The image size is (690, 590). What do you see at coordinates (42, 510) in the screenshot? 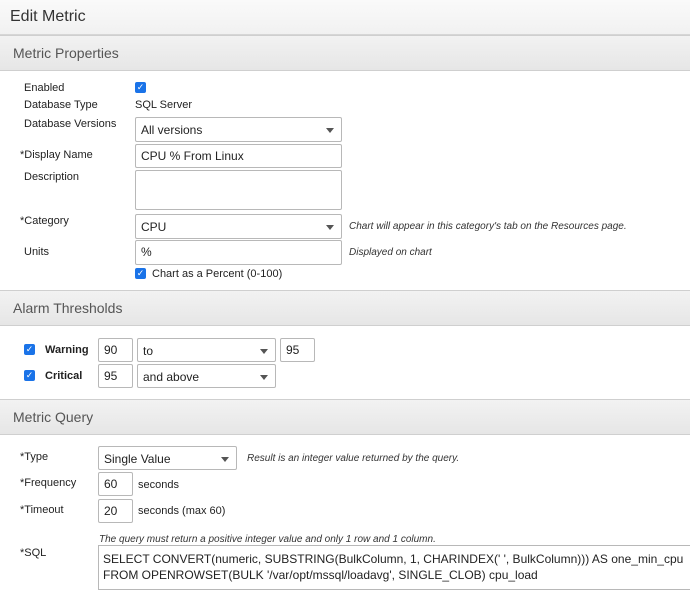
I see `timeout-label: *Timeout` at bounding box center [42, 510].